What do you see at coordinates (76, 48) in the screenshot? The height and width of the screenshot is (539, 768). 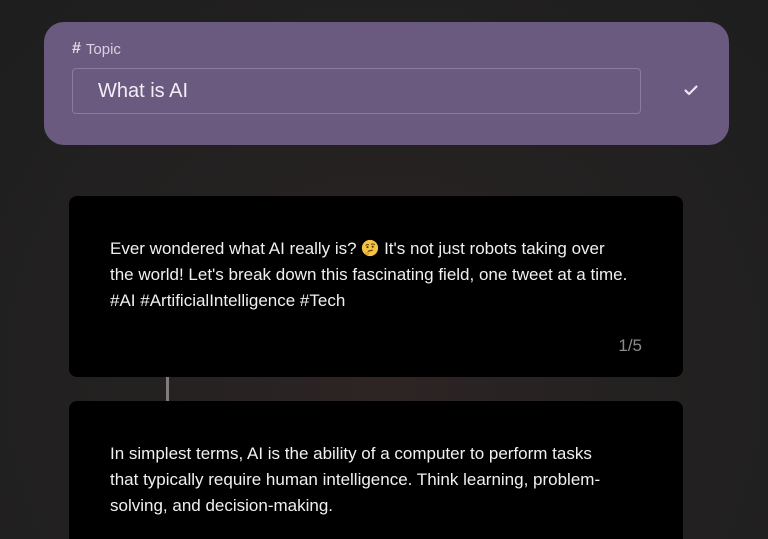 I see `hash-icon: #` at bounding box center [76, 48].